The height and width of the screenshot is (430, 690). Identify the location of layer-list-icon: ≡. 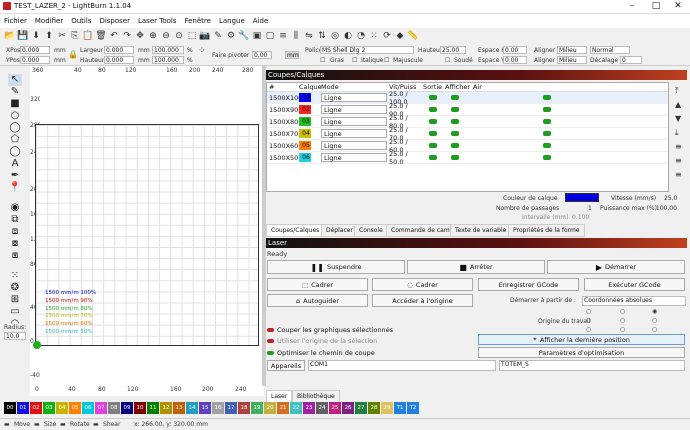
(678, 146).